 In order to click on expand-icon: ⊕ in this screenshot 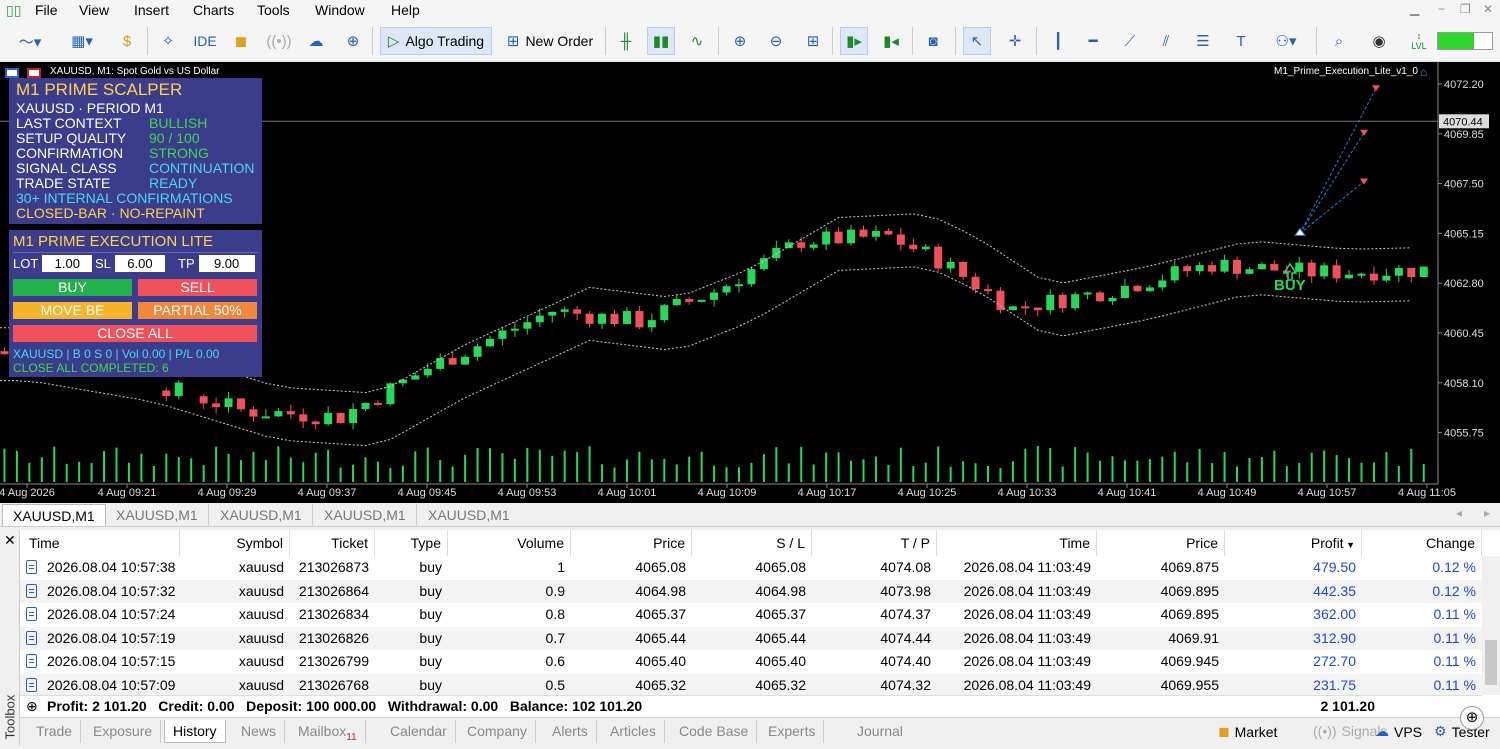, I will do `click(32, 706)`.